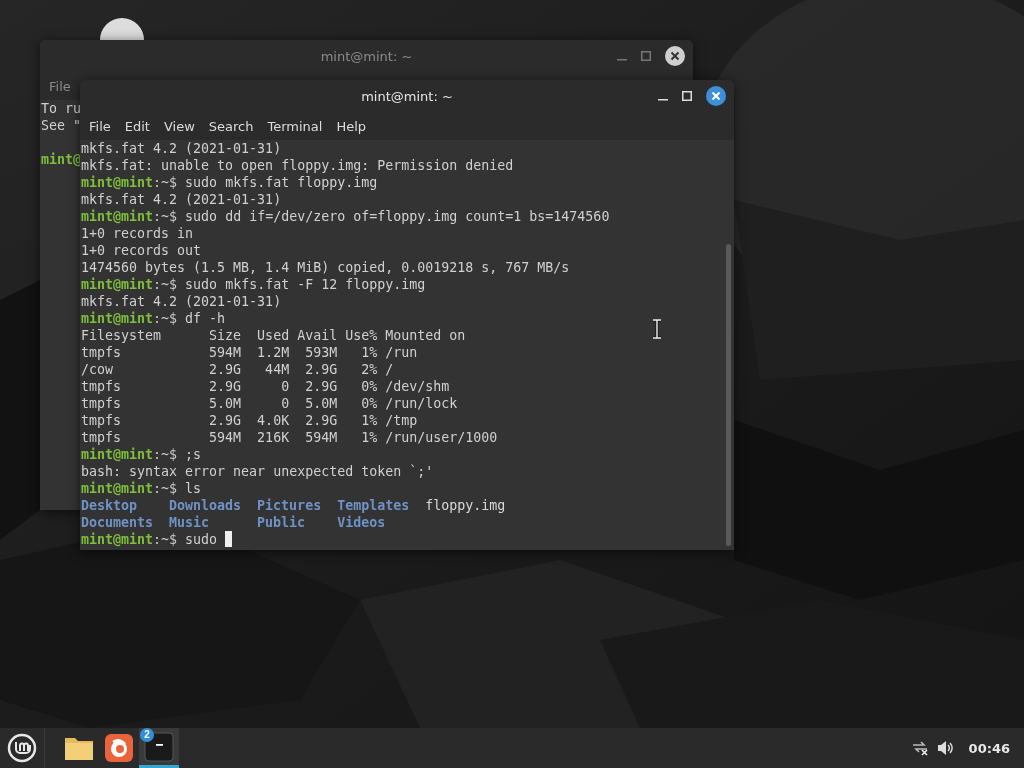 The height and width of the screenshot is (768, 1024). What do you see at coordinates (159, 746) in the screenshot?
I see `terminal-icon` at bounding box center [159, 746].